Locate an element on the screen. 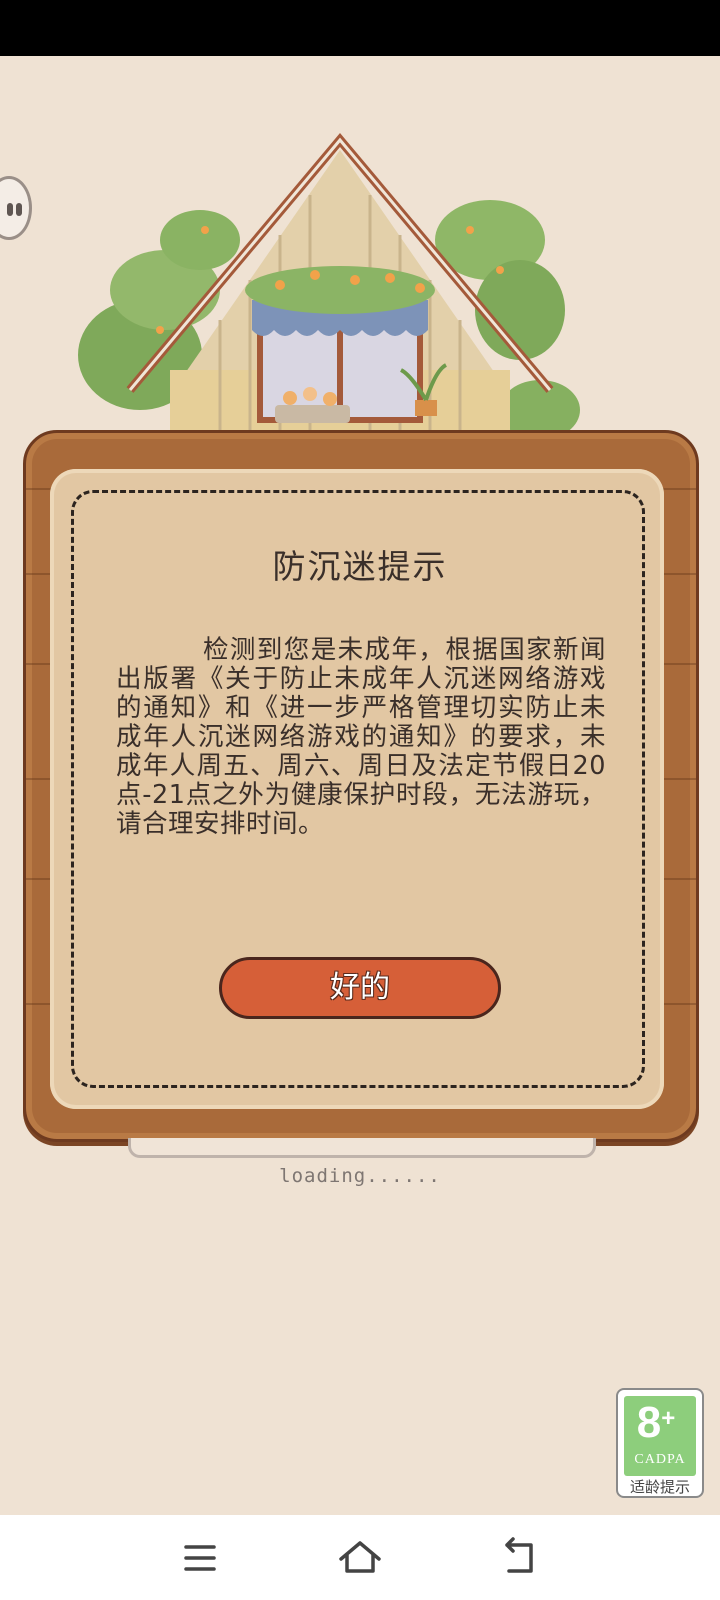 Image resolution: width=720 pixels, height=1600 pixels. home-icon is located at coordinates (360, 1558).